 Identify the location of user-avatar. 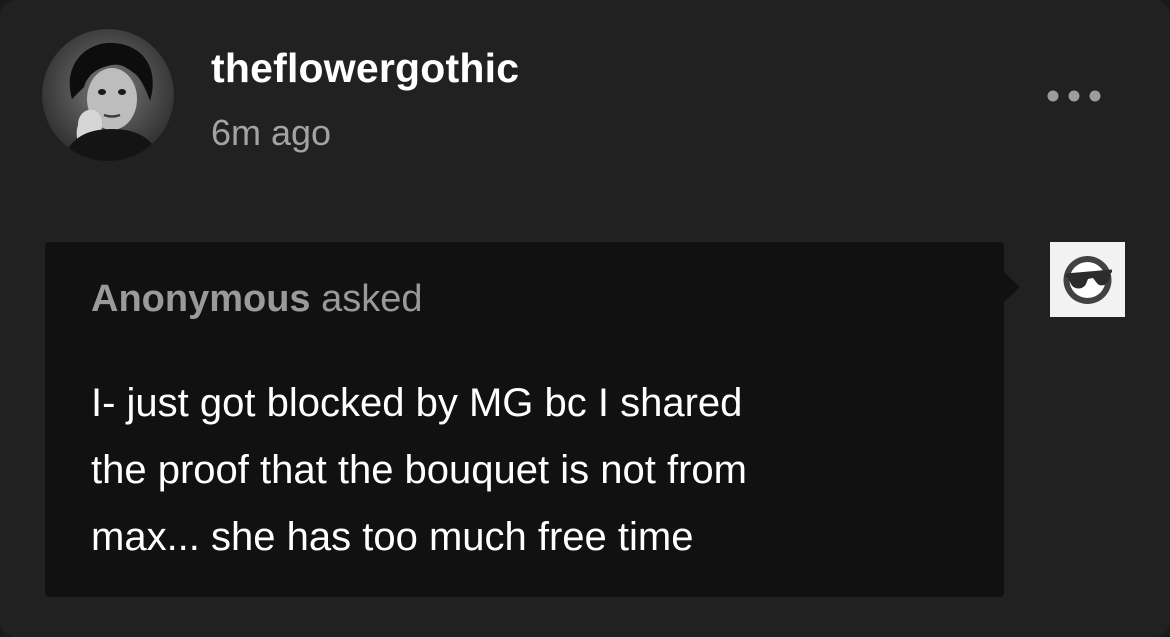
(108, 95).